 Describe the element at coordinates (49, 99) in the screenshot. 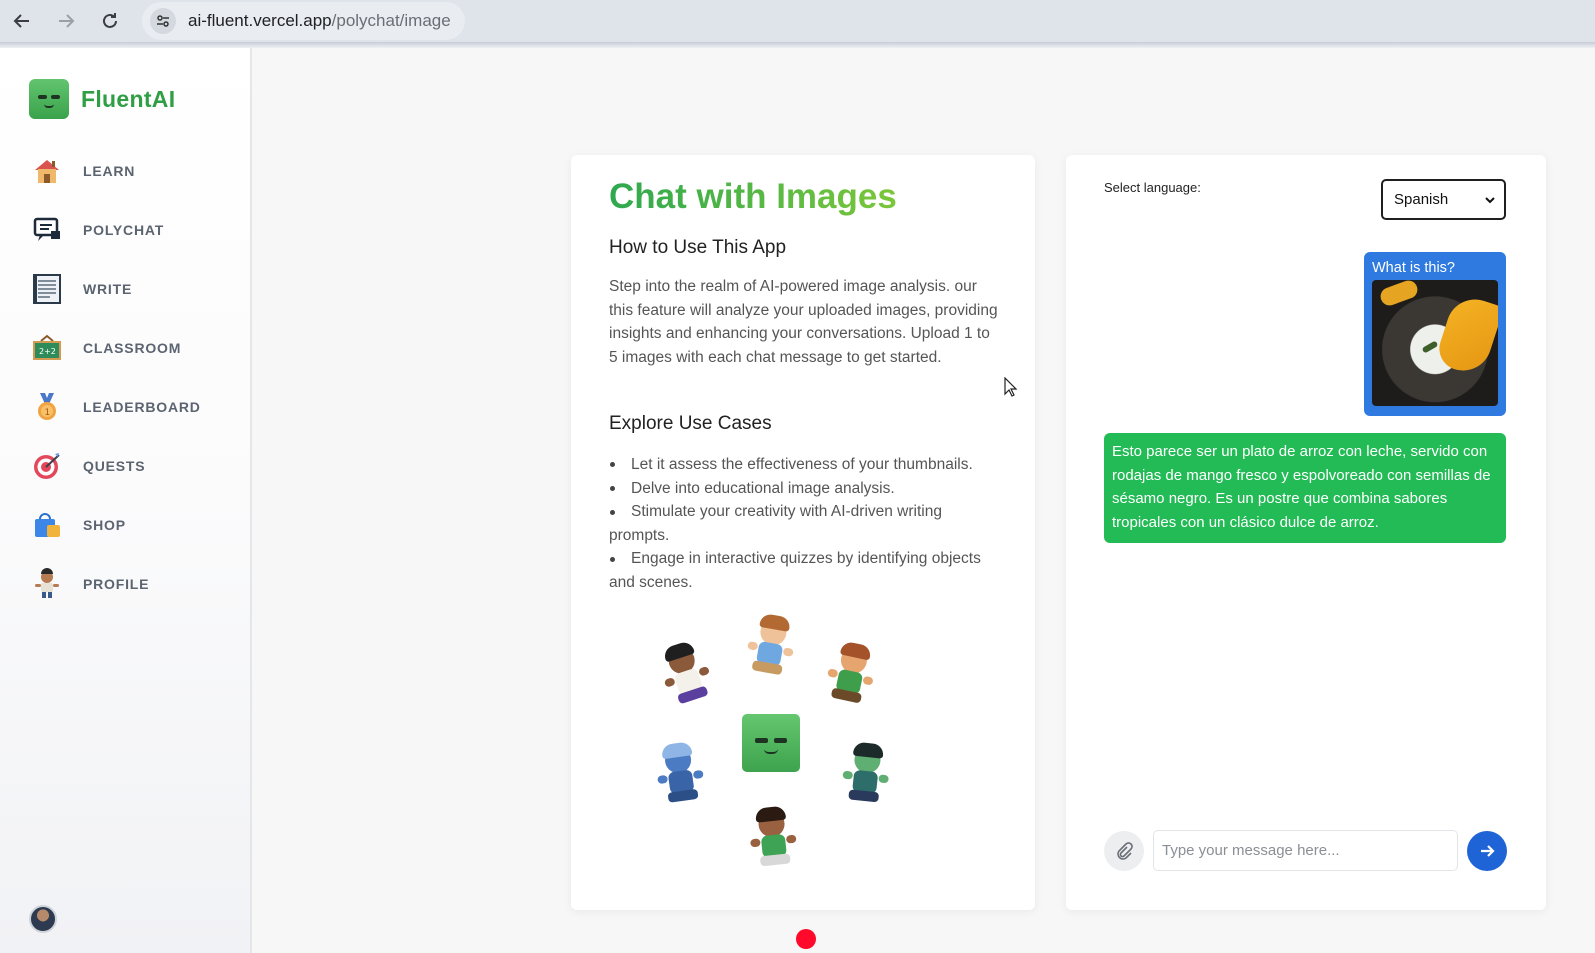

I see `fluentai-logo-icon` at that location.